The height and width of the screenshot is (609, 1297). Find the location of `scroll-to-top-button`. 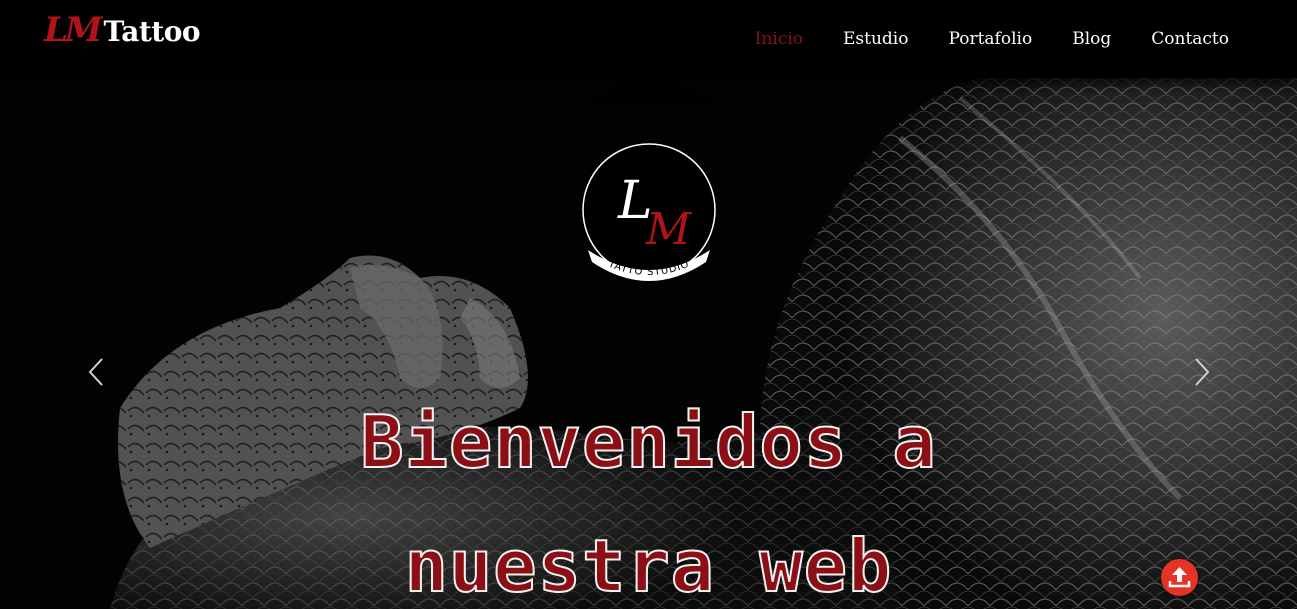

scroll-to-top-button is located at coordinates (1179, 577).